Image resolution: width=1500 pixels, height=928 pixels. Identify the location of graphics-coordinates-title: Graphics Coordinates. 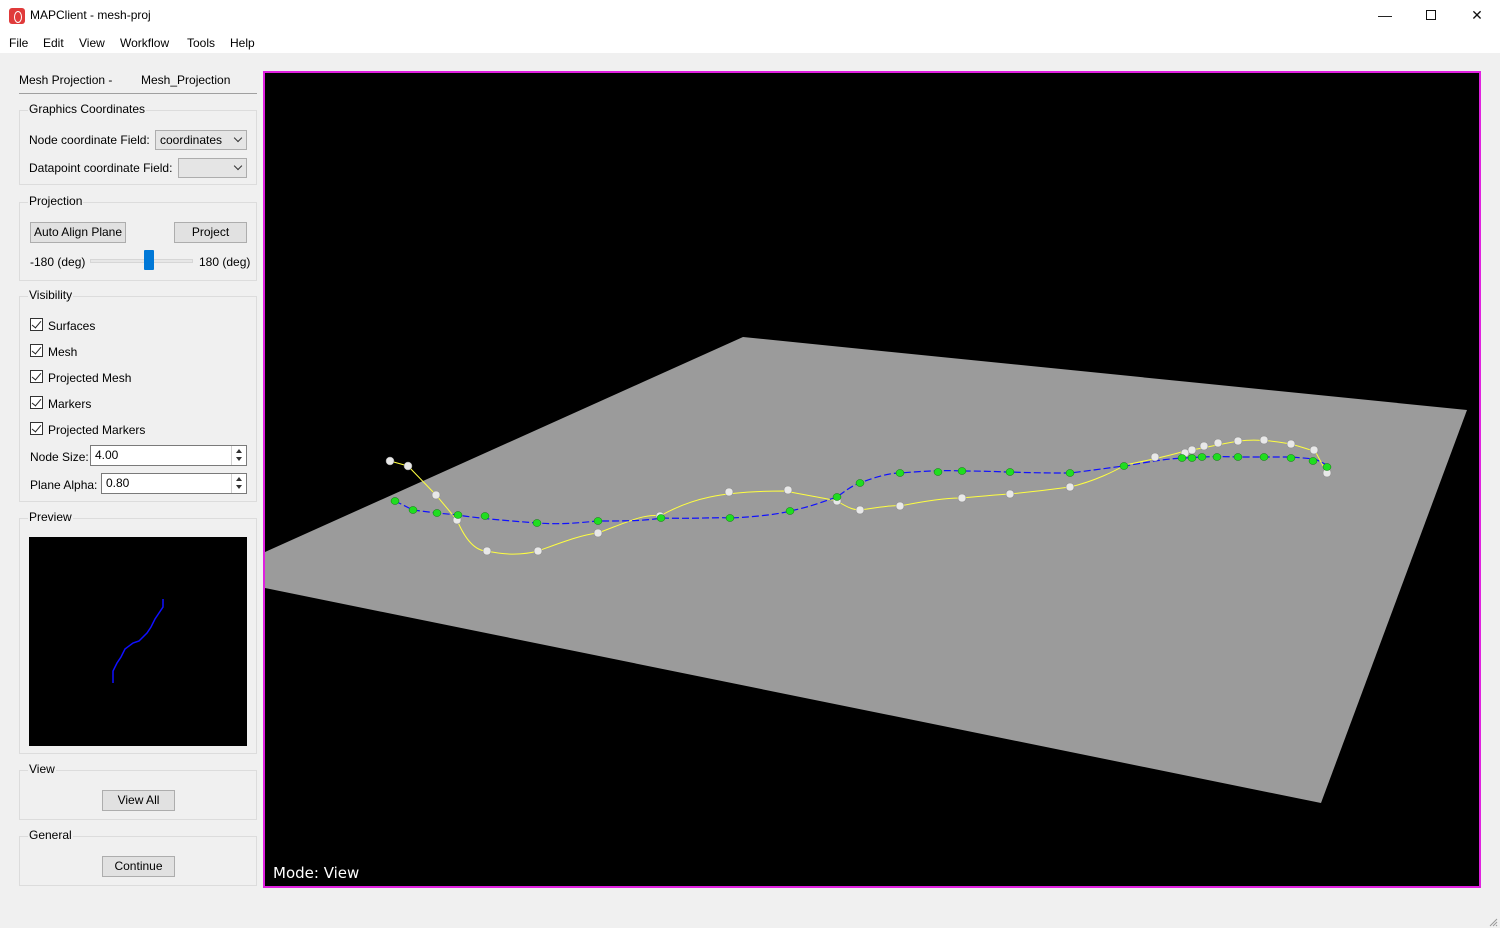
(87, 109).